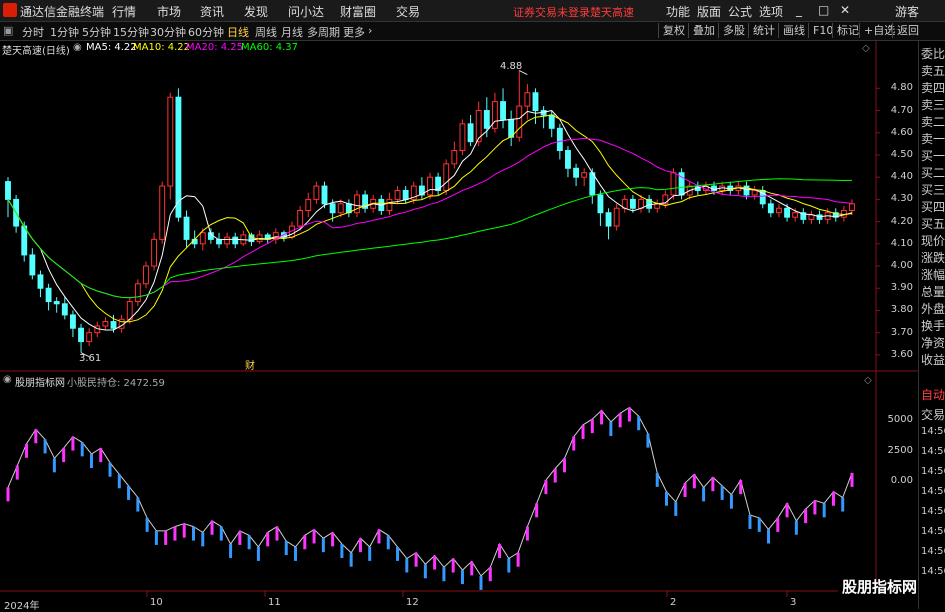 Image resolution: width=945 pixels, height=612 pixels. What do you see at coordinates (878, 593) in the screenshot?
I see `watermark-box: 股朋指标网` at bounding box center [878, 593].